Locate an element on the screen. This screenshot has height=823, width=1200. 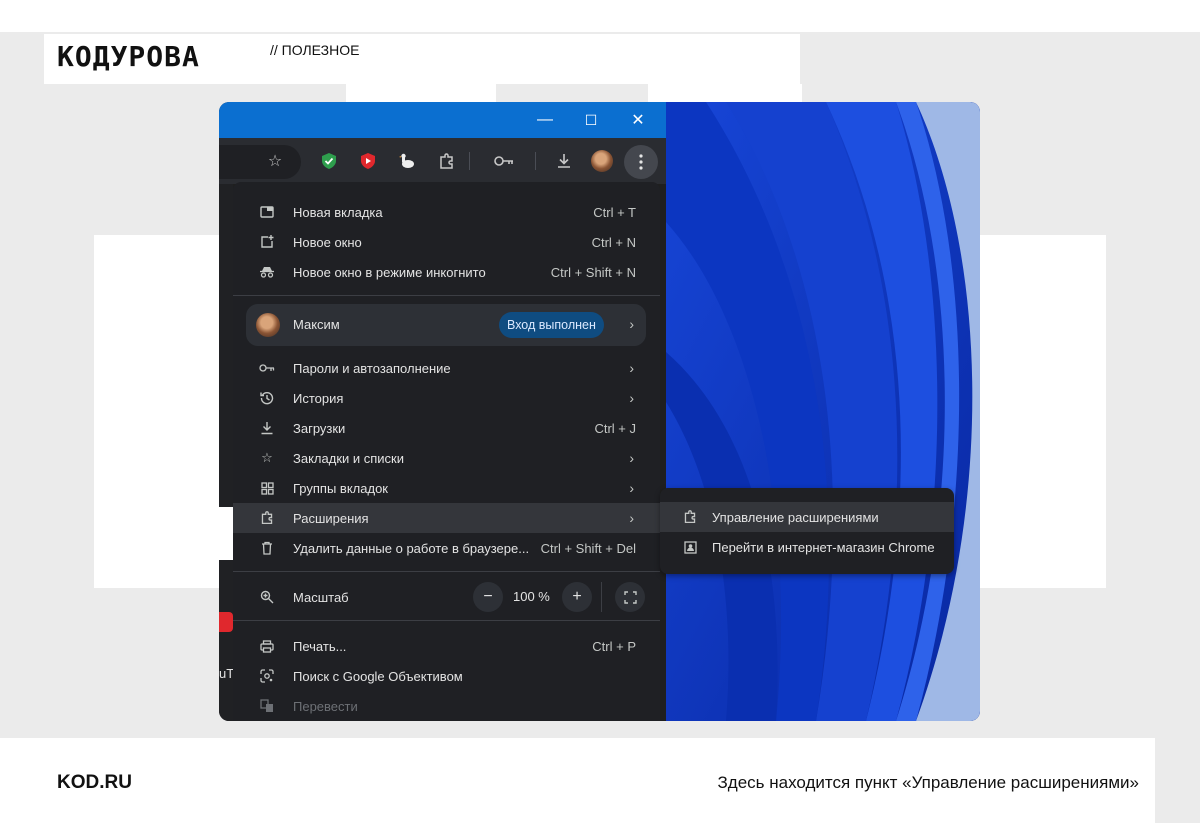
menu-item-google-lens: Поиск с Google Объективом is located at coordinates (446, 676).